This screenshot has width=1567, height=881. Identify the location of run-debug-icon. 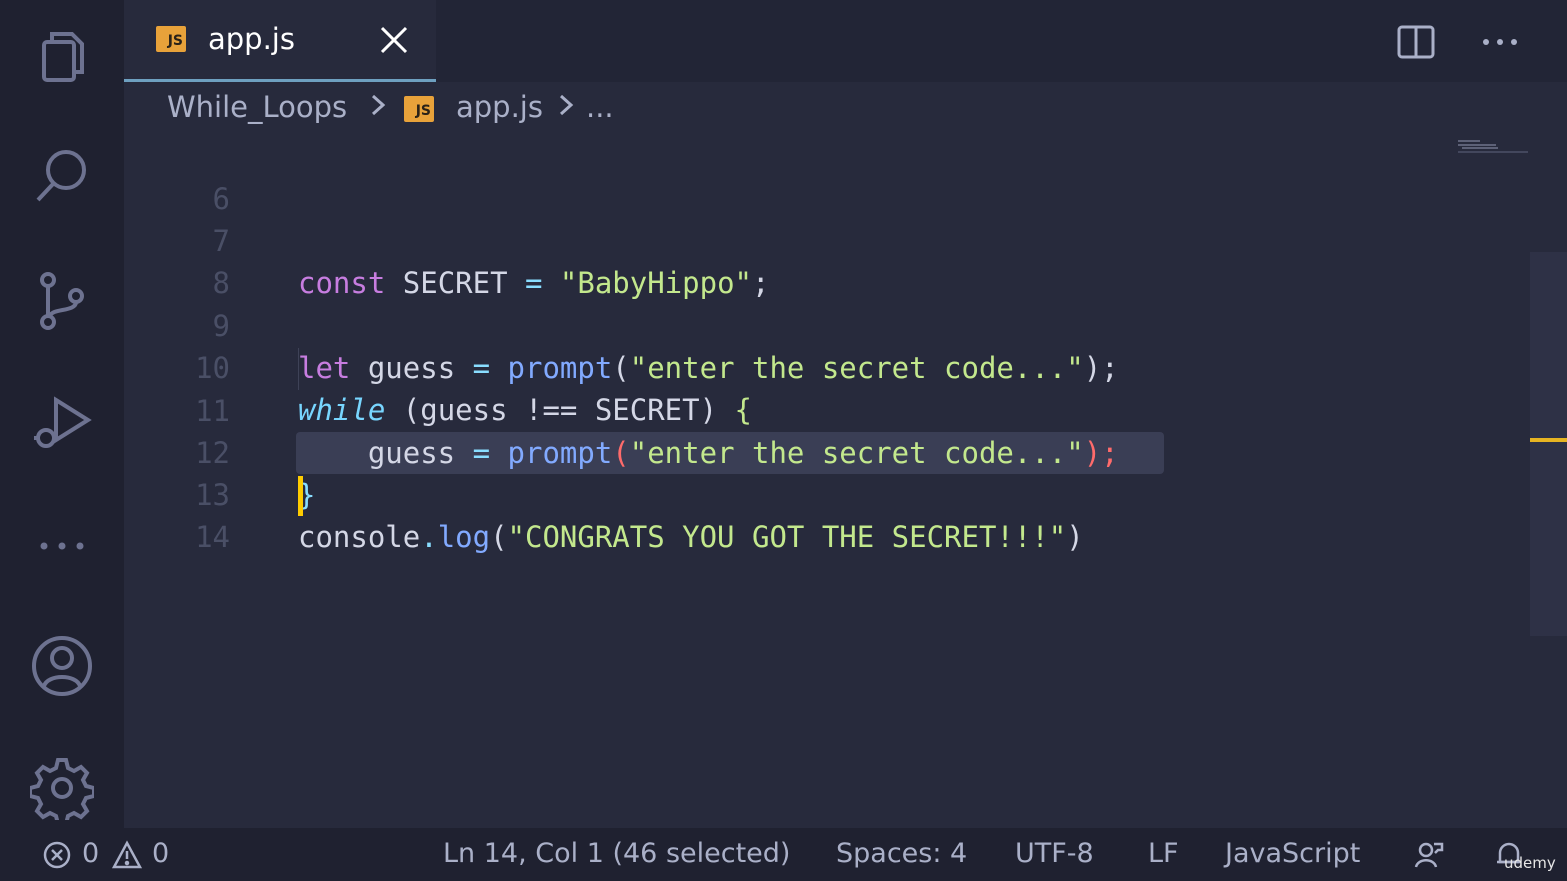
(62, 422).